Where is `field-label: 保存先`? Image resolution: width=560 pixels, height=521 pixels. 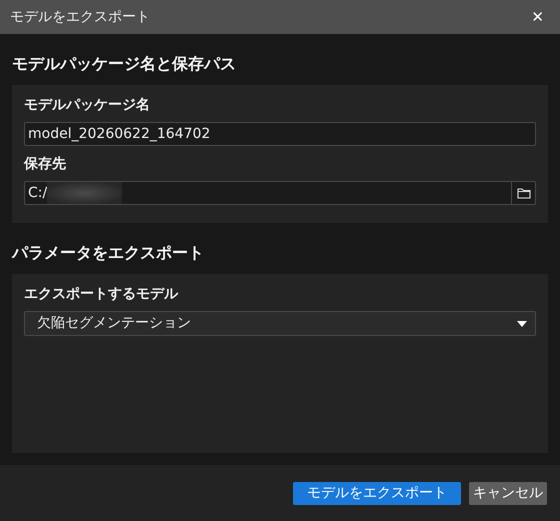
field-label: 保存先 is located at coordinates (45, 164).